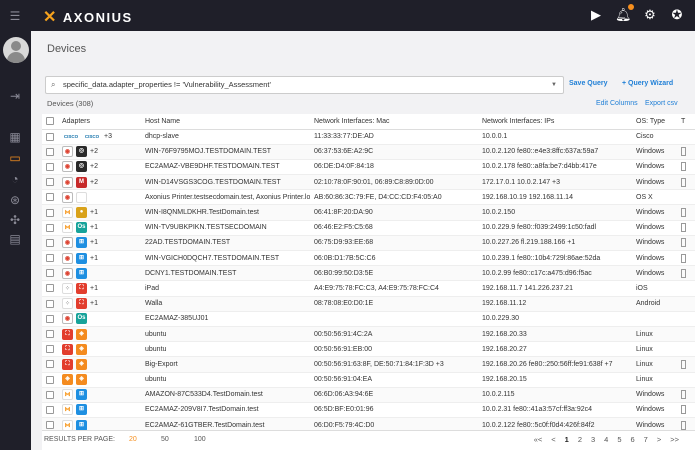 This screenshot has width=695, height=450. Describe the element at coordinates (633, 439) in the screenshot. I see `page-link: 6` at that location.